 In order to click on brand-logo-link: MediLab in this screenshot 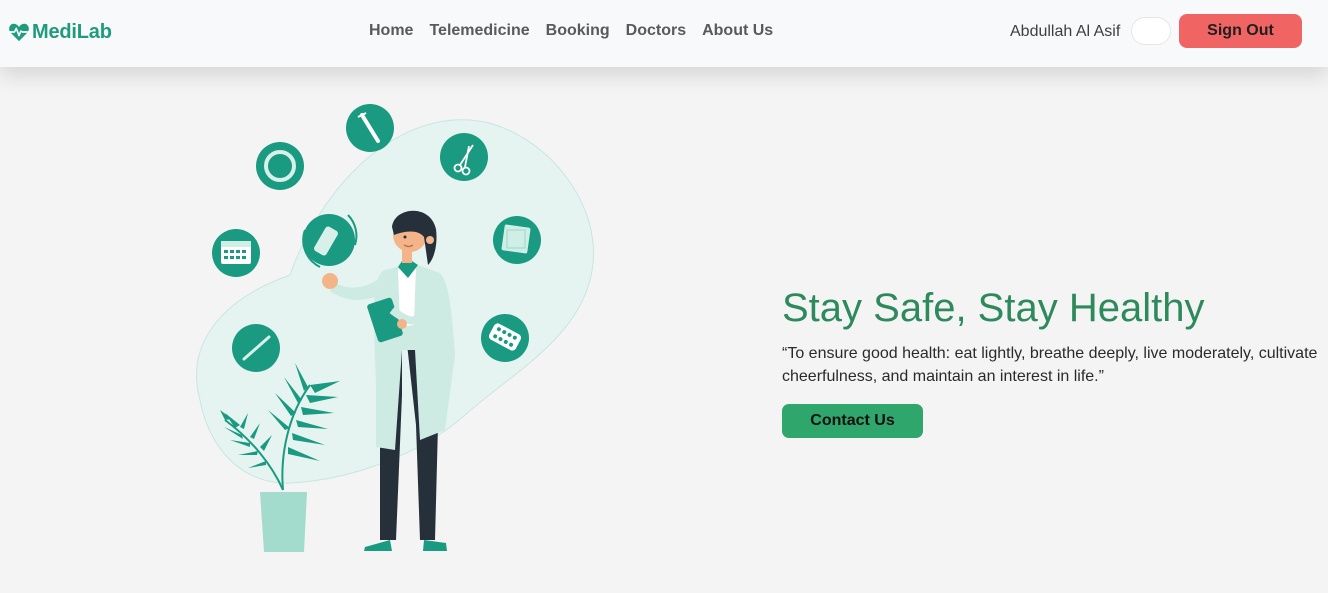, I will do `click(60, 32)`.